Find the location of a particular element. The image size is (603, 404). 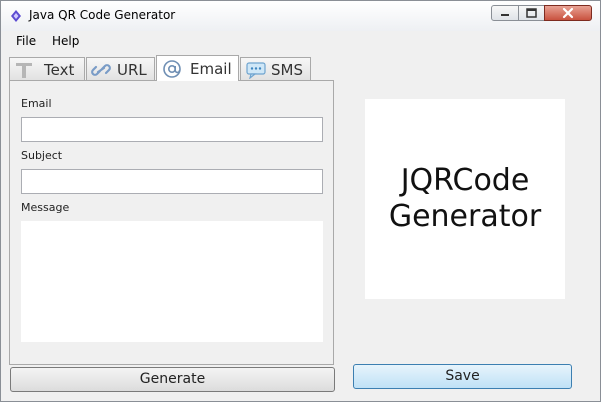

window-title: Java QR Code Generator is located at coordinates (102, 15).